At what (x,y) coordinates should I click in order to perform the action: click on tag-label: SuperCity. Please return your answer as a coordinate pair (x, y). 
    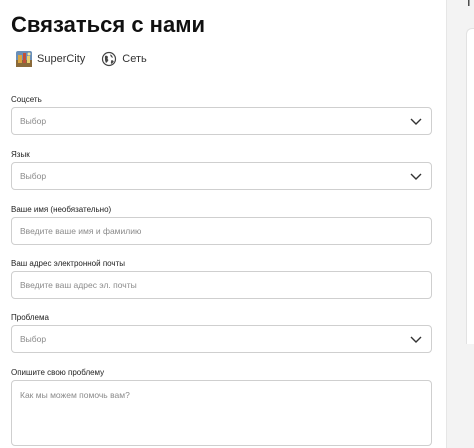
    Looking at the image, I should click on (61, 59).